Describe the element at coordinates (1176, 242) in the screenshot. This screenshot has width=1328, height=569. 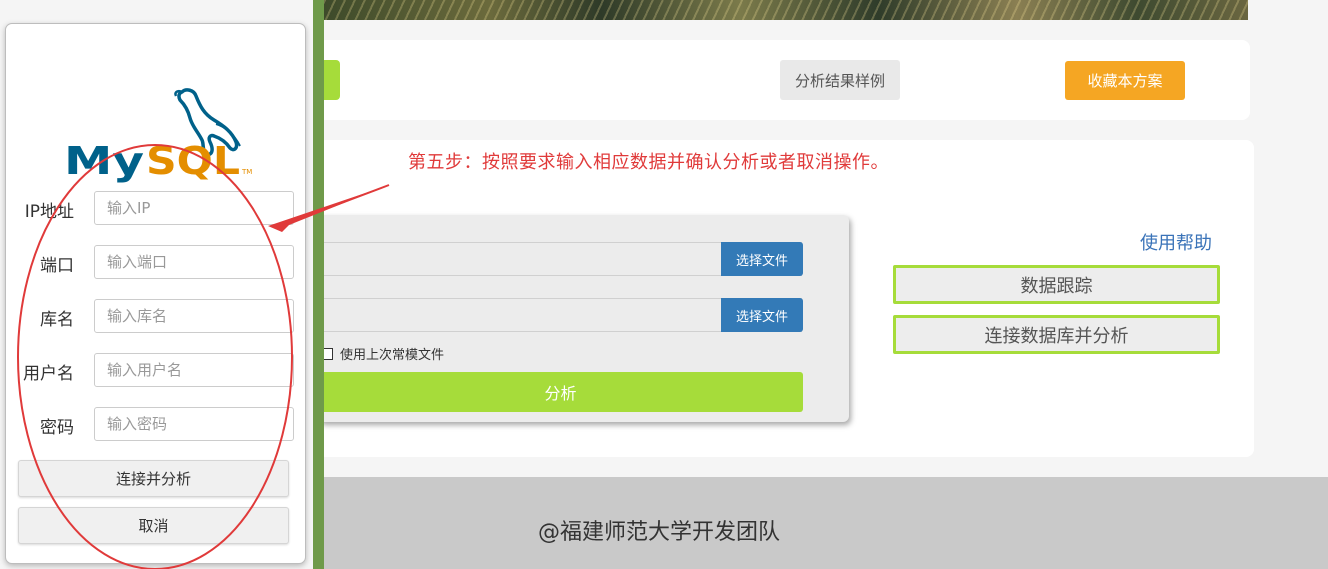
I see `help-link: 使用帮助` at that location.